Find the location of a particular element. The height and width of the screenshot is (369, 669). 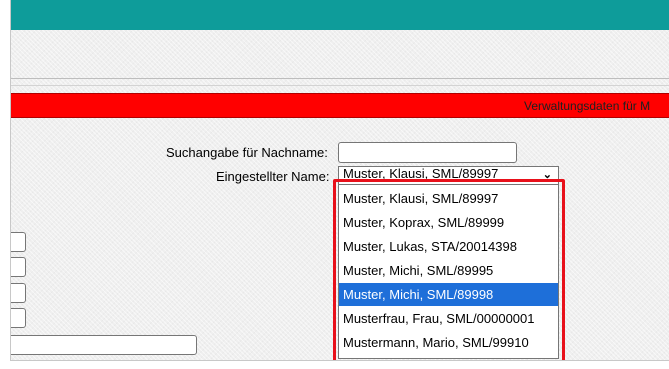

top-header-bar is located at coordinates (340, 15).